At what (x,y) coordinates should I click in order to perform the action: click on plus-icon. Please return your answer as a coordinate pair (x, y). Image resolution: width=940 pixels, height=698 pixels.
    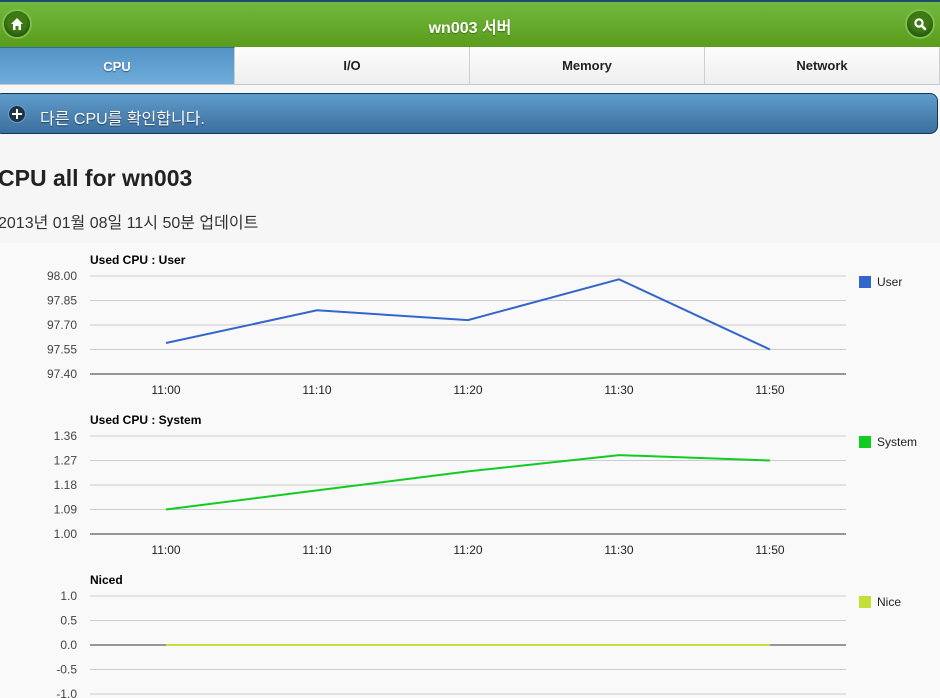
    Looking at the image, I should click on (17, 114).